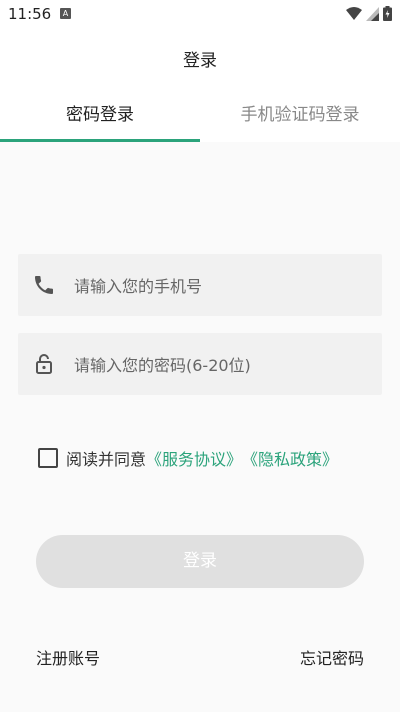 This screenshot has height=712, width=400. Describe the element at coordinates (300, 116) in the screenshot. I see `tab-sms-login: 手机验证码登录` at that location.